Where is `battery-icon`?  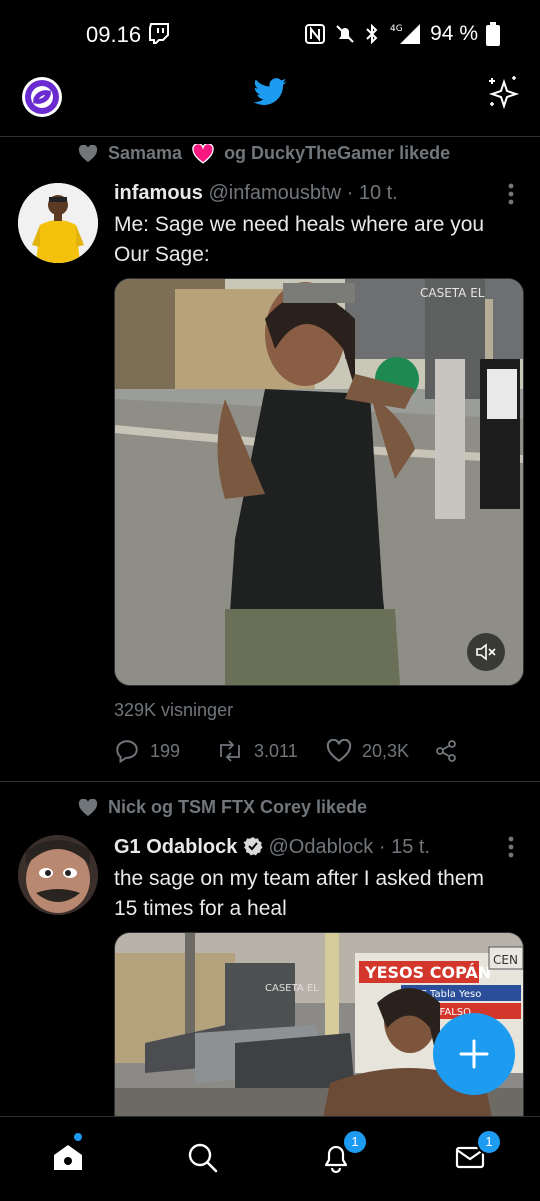 battery-icon is located at coordinates (493, 34).